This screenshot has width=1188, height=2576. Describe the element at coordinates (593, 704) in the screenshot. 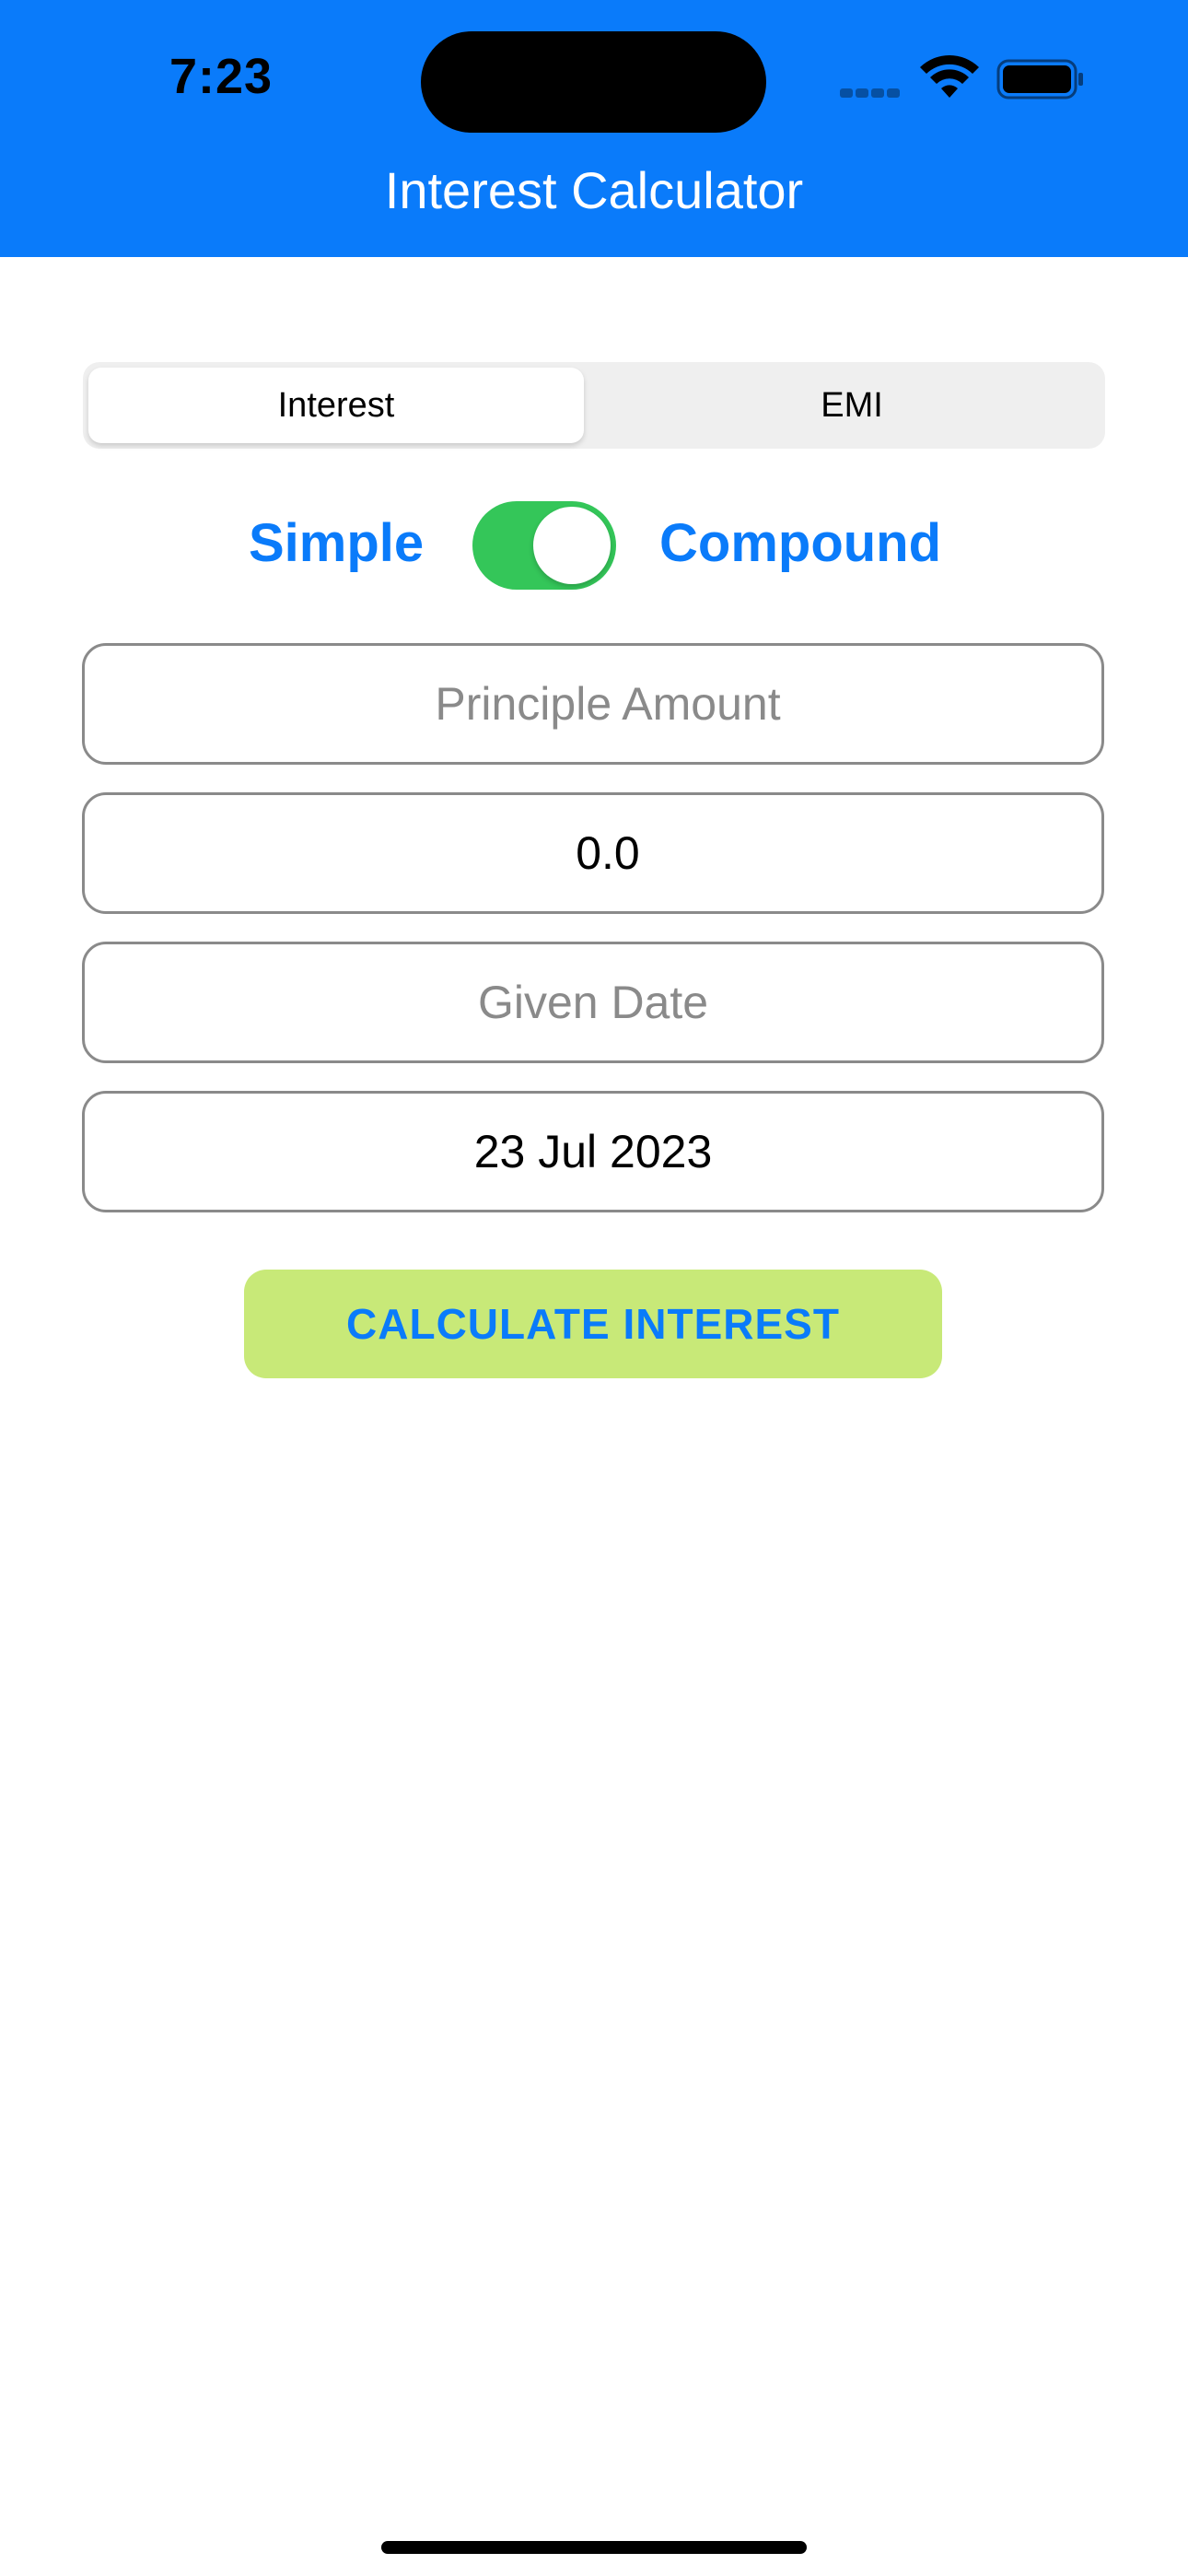

I see `principle-amount-input: Principle Amount` at that location.